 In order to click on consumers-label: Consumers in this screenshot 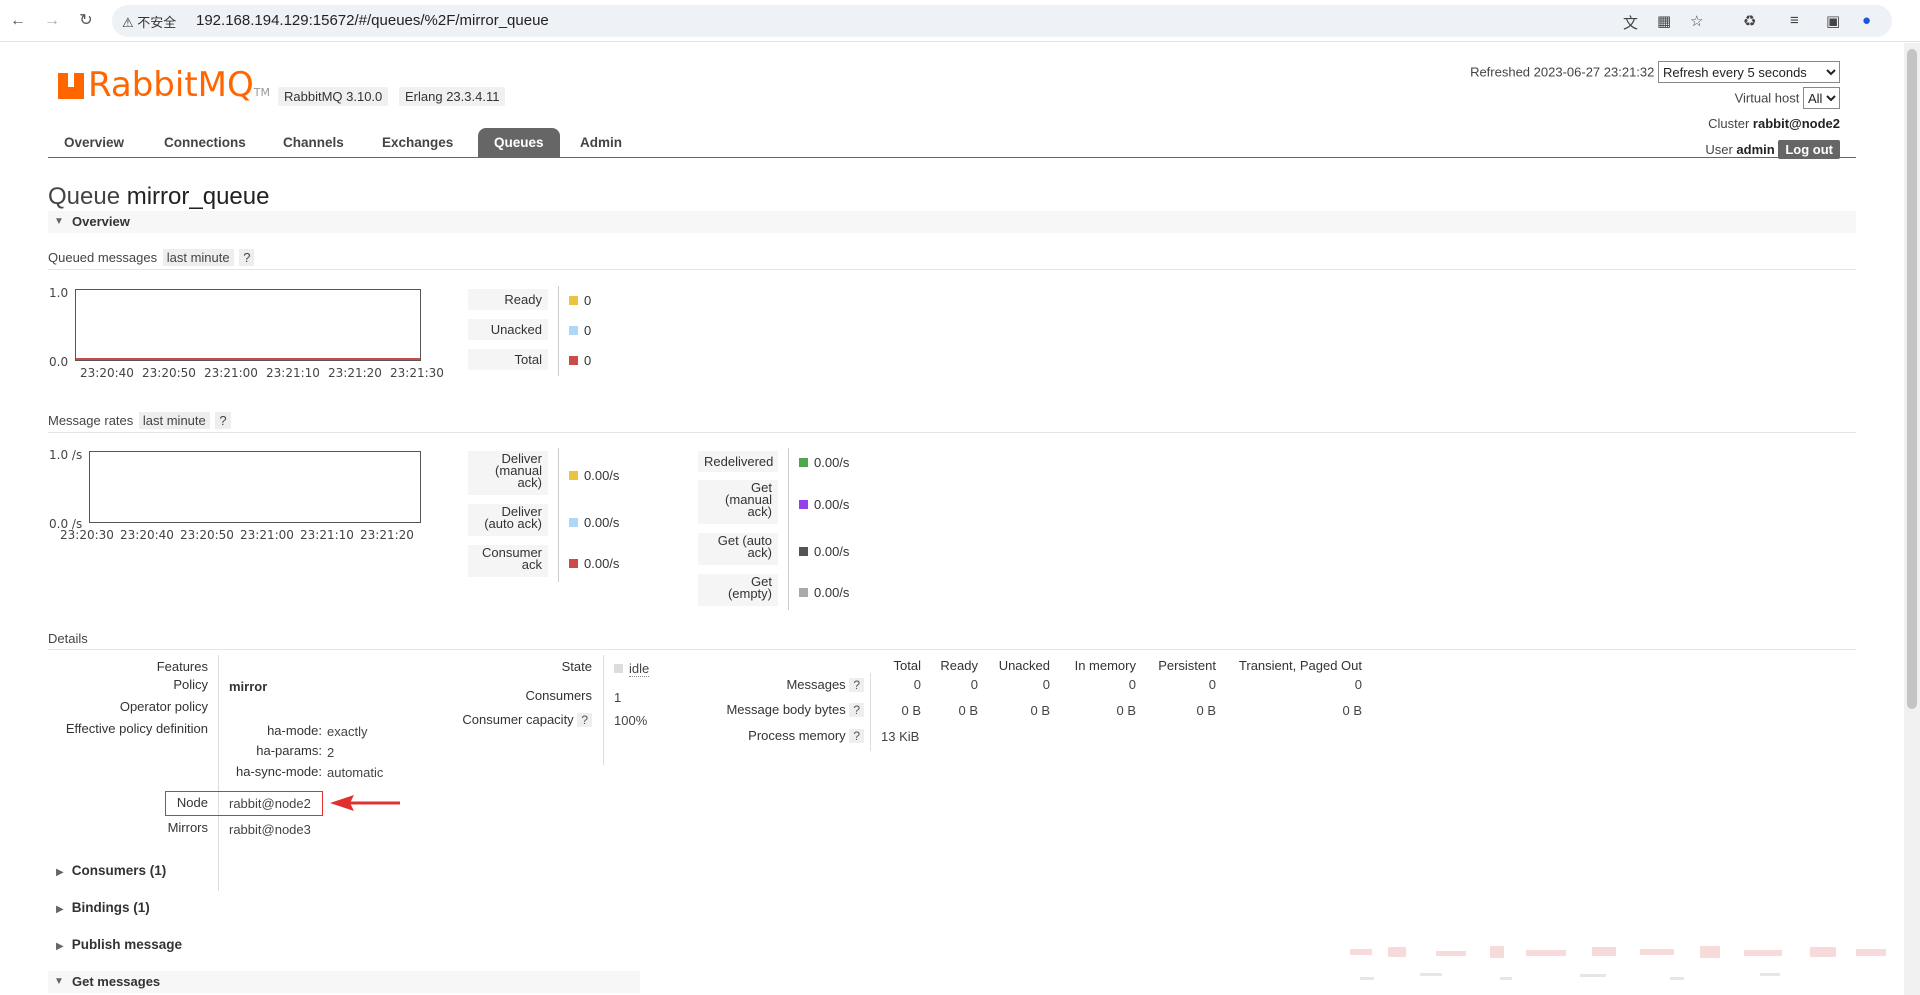, I will do `click(558, 695)`.